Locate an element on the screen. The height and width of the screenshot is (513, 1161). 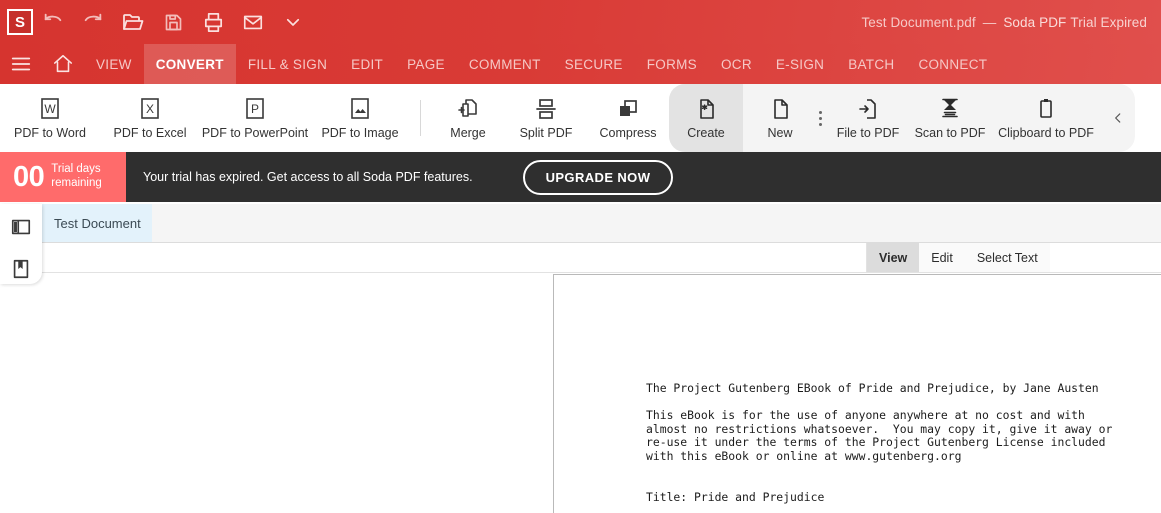
clipboard-to-pdf-button: Clipboard to PDF is located at coordinates (1046, 118).